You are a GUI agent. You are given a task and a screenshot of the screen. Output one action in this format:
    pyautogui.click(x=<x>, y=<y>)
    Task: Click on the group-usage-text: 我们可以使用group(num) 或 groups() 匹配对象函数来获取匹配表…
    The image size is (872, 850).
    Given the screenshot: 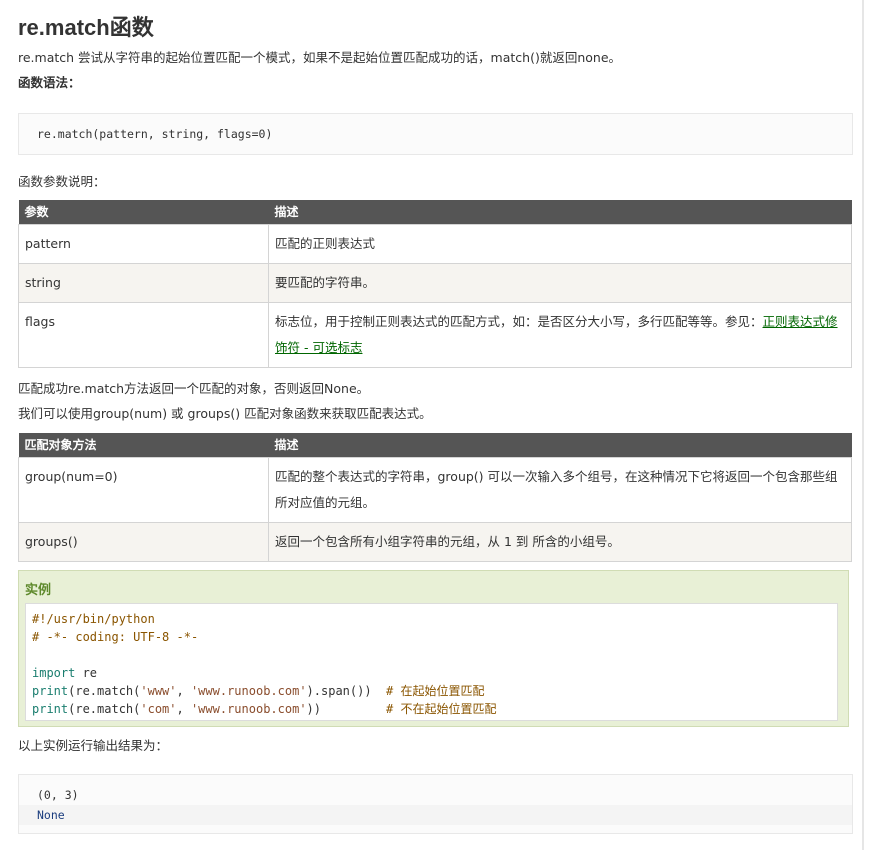 What is the action you would take?
    pyautogui.click(x=225, y=413)
    